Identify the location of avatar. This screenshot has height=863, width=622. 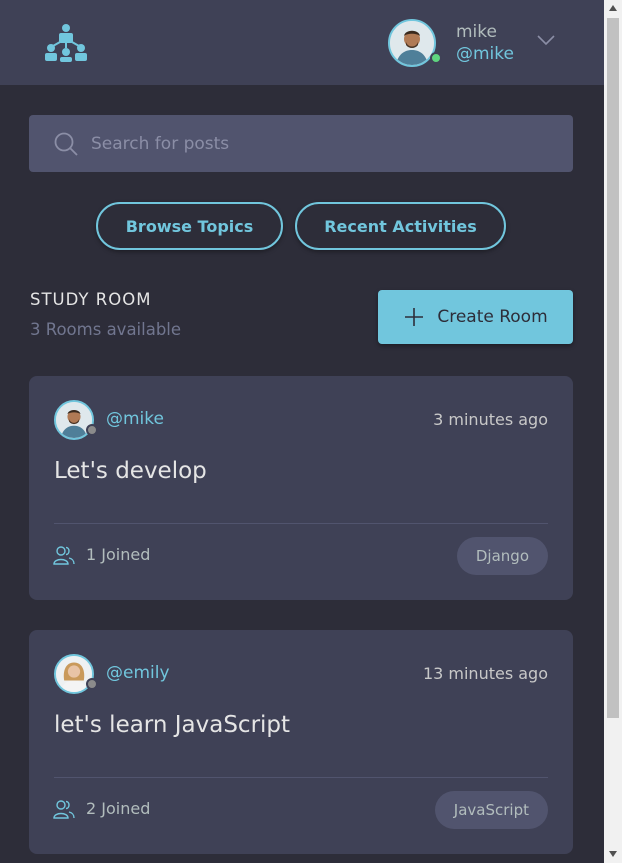
(412, 43).